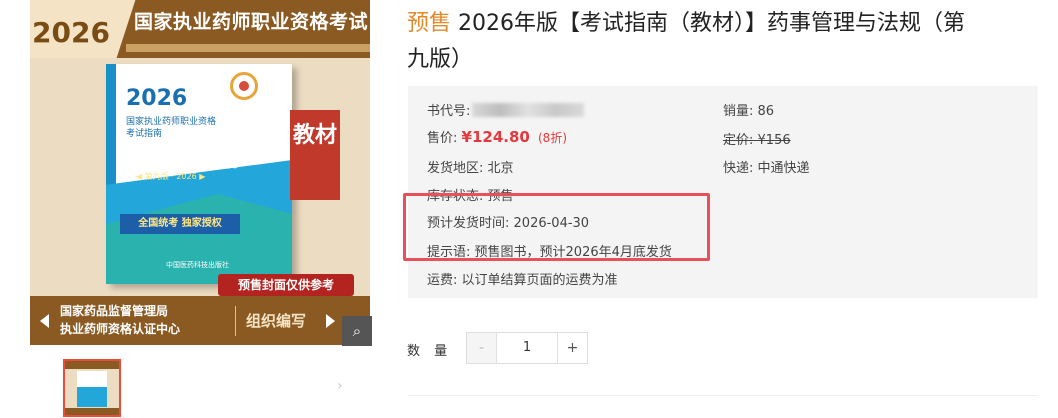  What do you see at coordinates (182, 161) in the screenshot?
I see `book-name: 药事管理与法规` at bounding box center [182, 161].